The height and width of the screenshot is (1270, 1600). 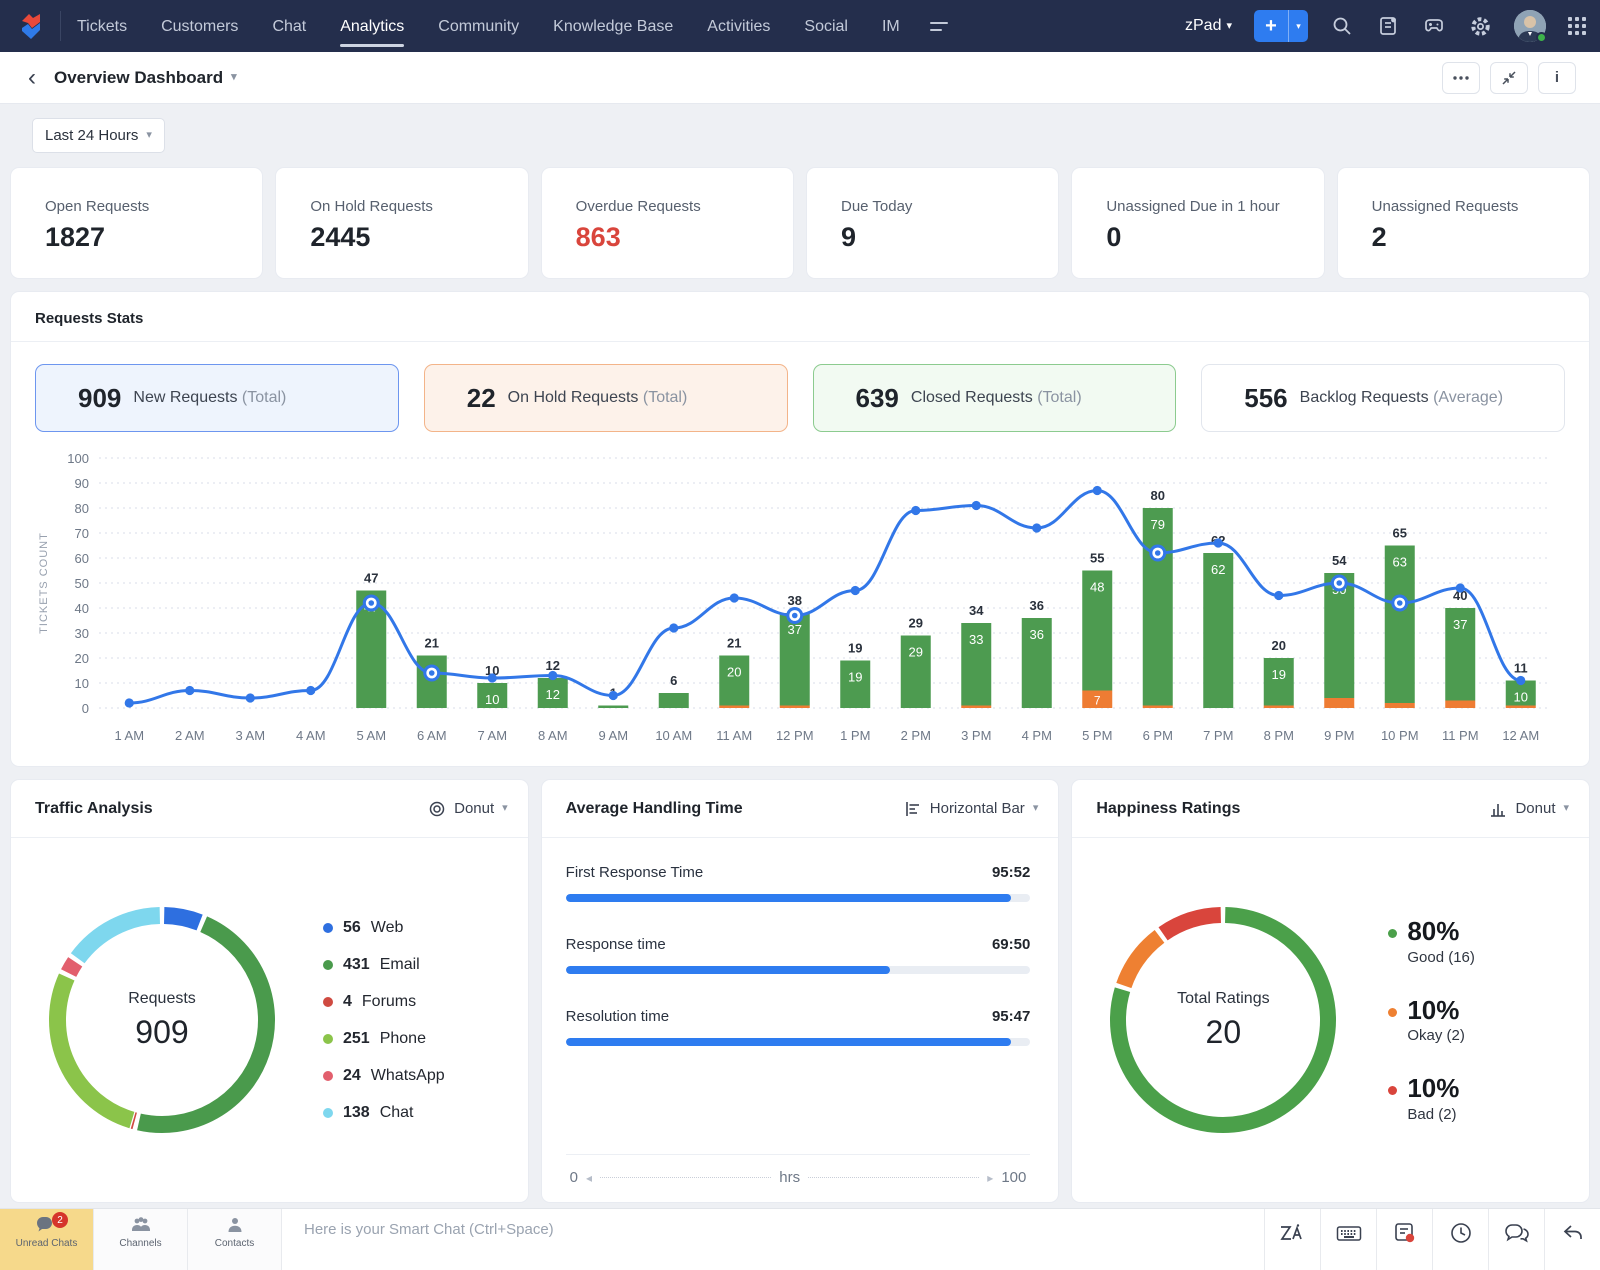 I want to click on channels-tab: Channels, so click(x=141, y=1239).